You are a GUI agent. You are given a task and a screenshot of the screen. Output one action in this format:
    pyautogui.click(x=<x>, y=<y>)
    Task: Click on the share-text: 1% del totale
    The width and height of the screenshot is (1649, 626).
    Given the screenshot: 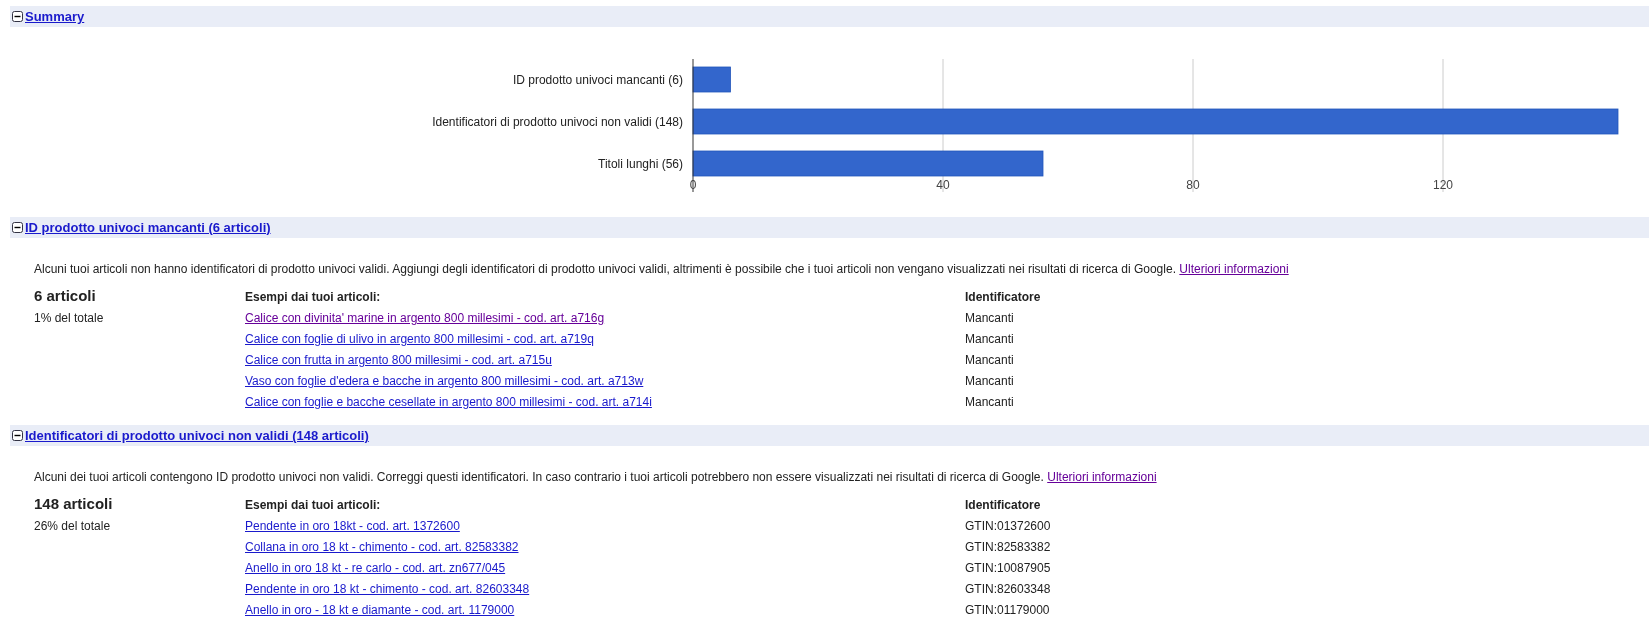 What is the action you would take?
    pyautogui.click(x=69, y=318)
    